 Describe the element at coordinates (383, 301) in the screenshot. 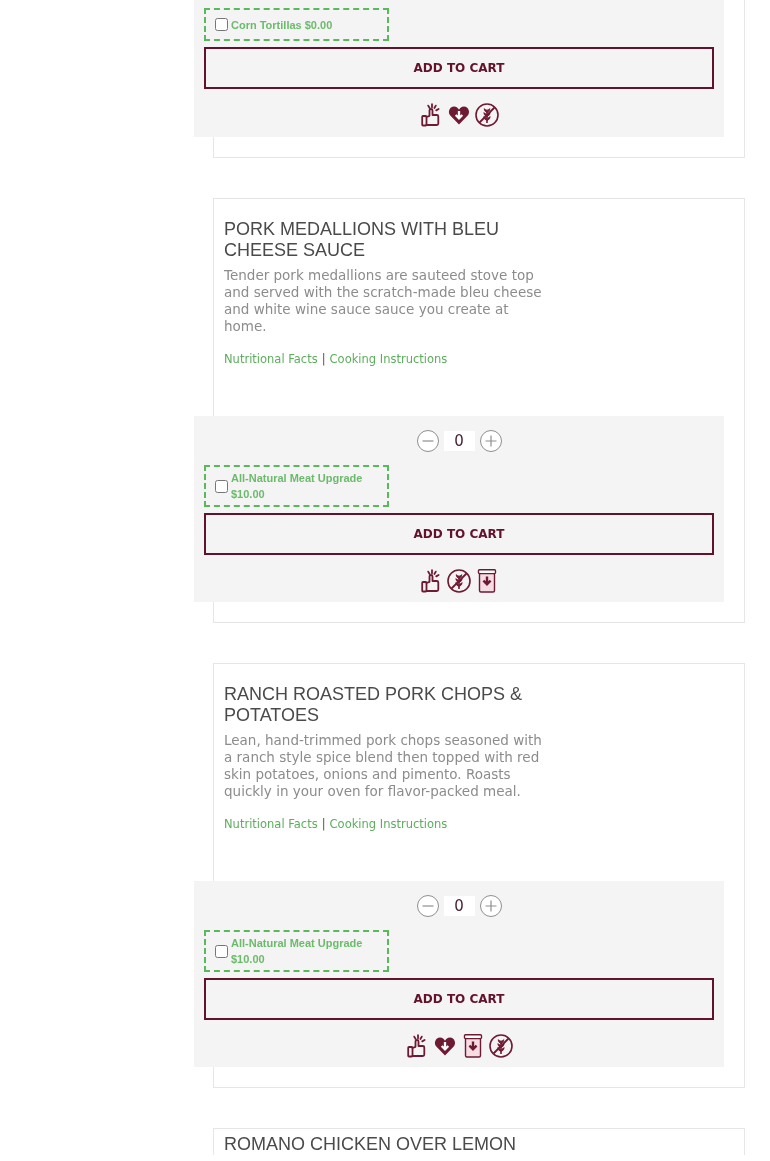

I see `product-description: Tender pork medallions are sauteed stove top and served with the scratch-made bleu cheese and white wine sauce sauce you create at home.` at that location.